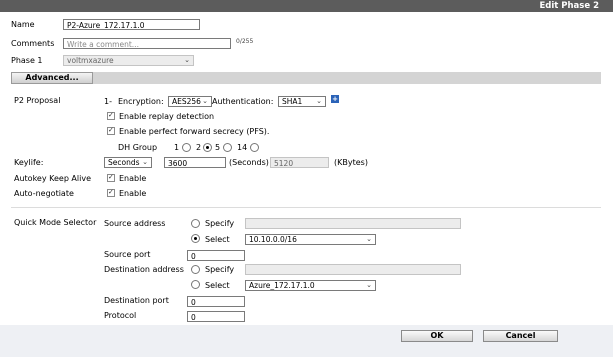  I want to click on encryption-value: AES256, so click(186, 101).